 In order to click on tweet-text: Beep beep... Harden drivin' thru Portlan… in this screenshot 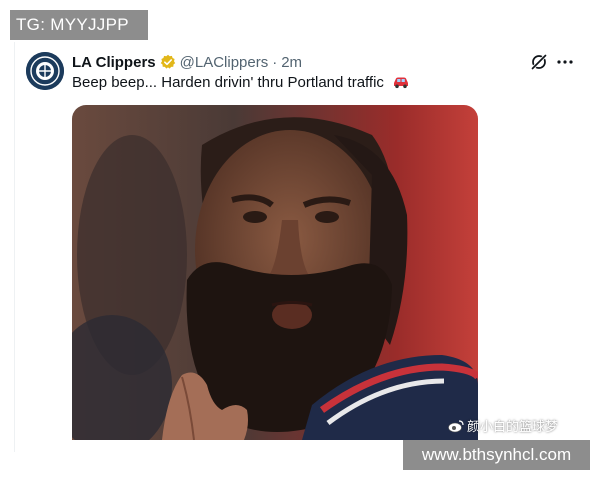, I will do `click(241, 83)`.